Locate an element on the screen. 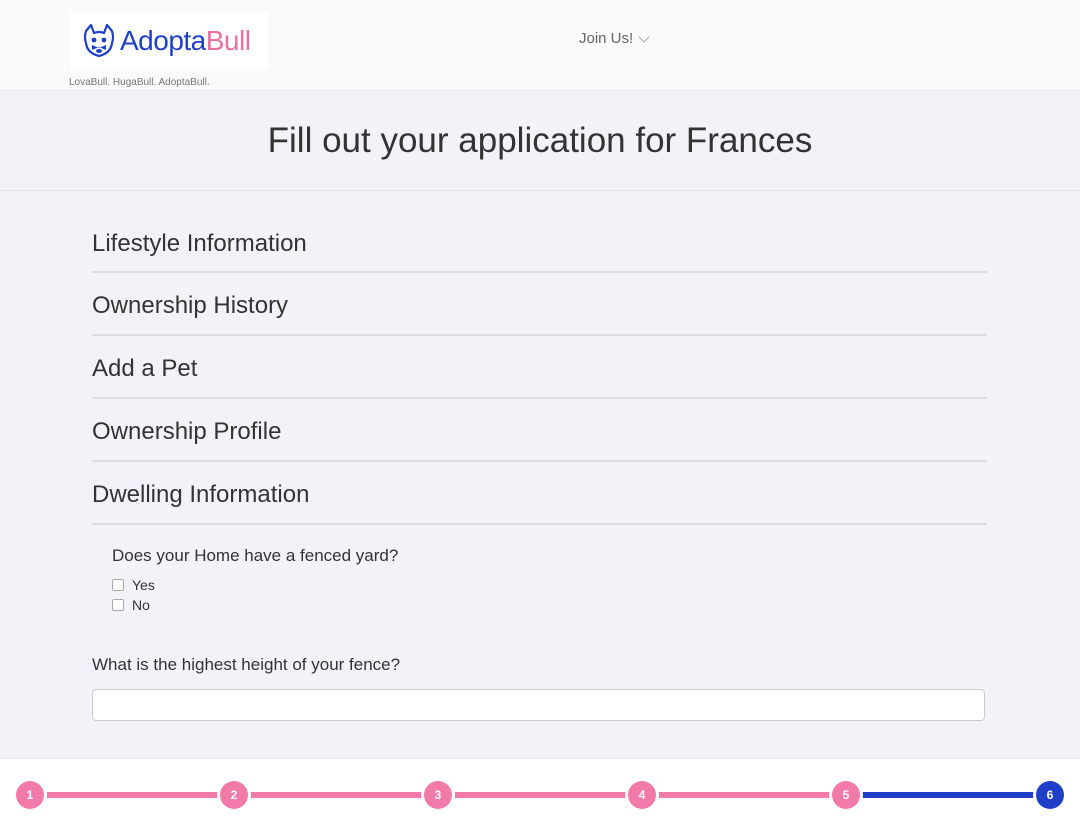  tagline: LovaBull. HugaBull. AdoptaBull. is located at coordinates (139, 82).